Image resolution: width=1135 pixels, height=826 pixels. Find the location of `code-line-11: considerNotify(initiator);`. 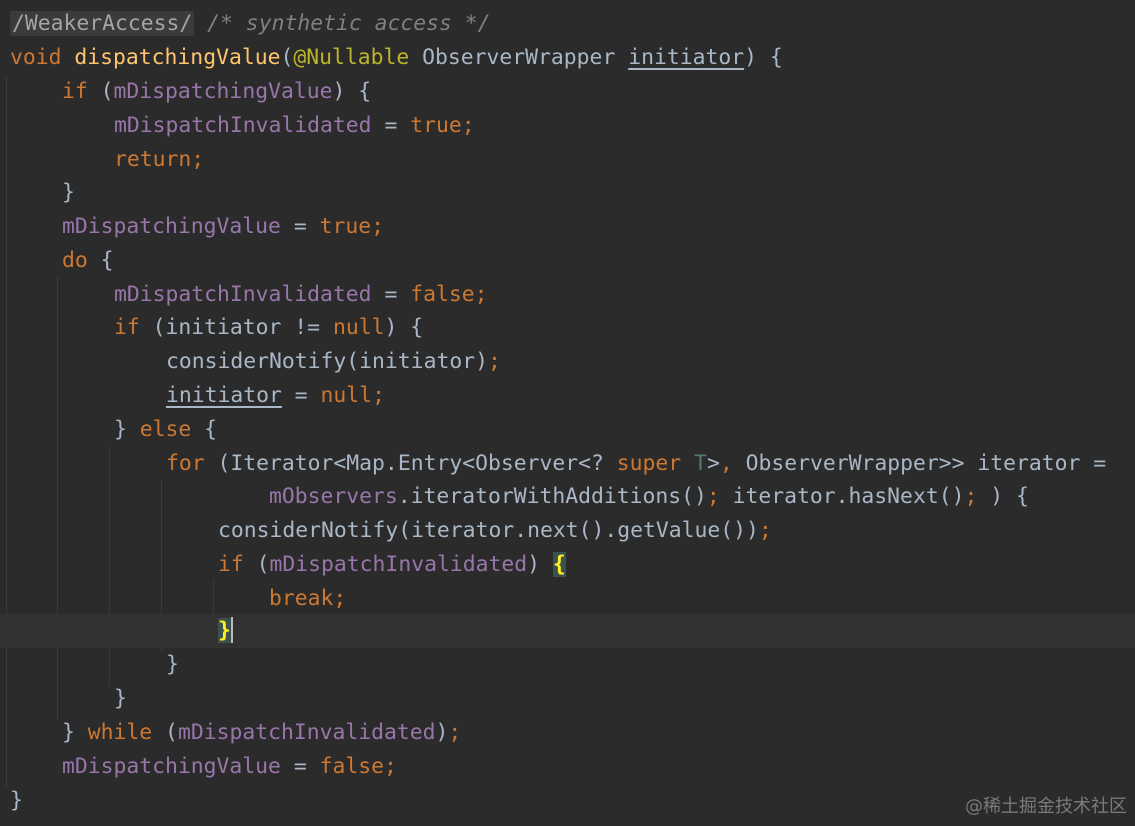

code-line-11: considerNotify(initiator); is located at coordinates (333, 362).